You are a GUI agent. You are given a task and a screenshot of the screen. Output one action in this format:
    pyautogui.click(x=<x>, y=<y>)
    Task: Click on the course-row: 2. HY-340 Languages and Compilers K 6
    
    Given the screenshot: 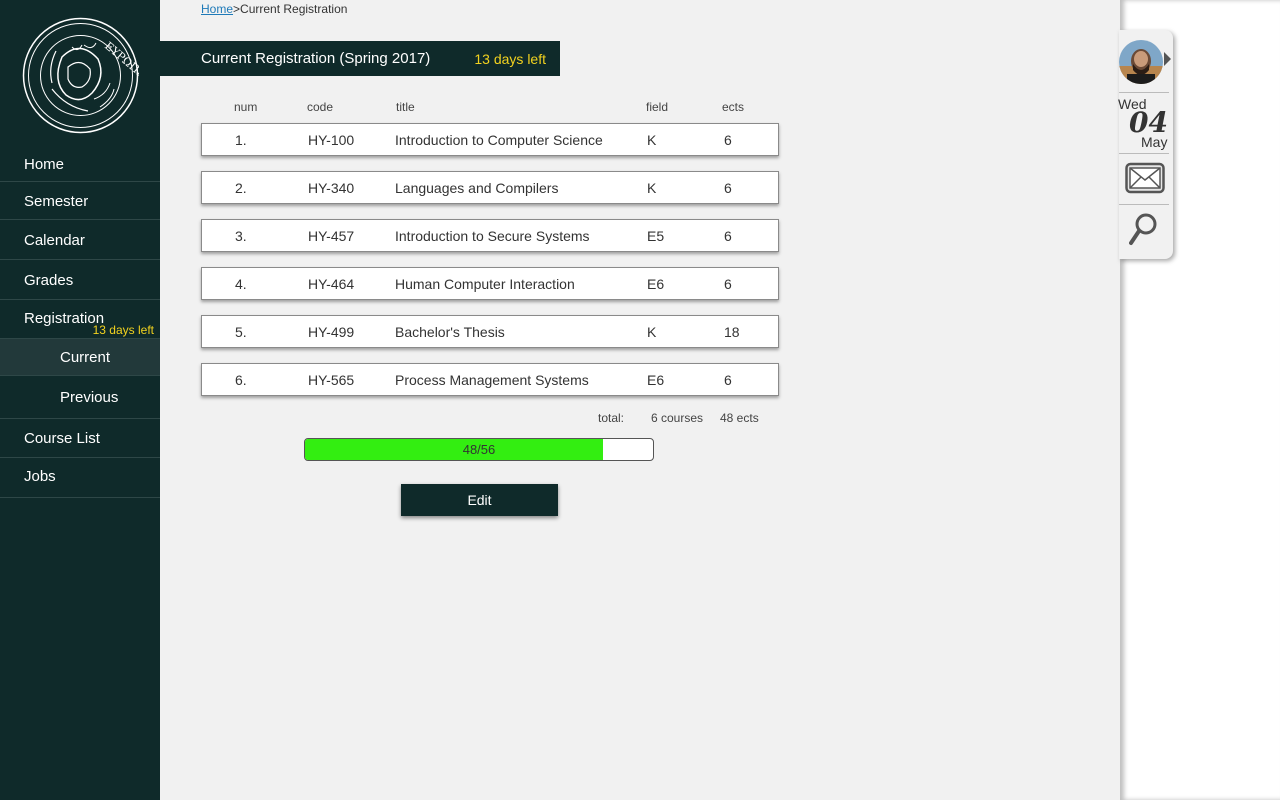 What is the action you would take?
    pyautogui.click(x=490, y=187)
    